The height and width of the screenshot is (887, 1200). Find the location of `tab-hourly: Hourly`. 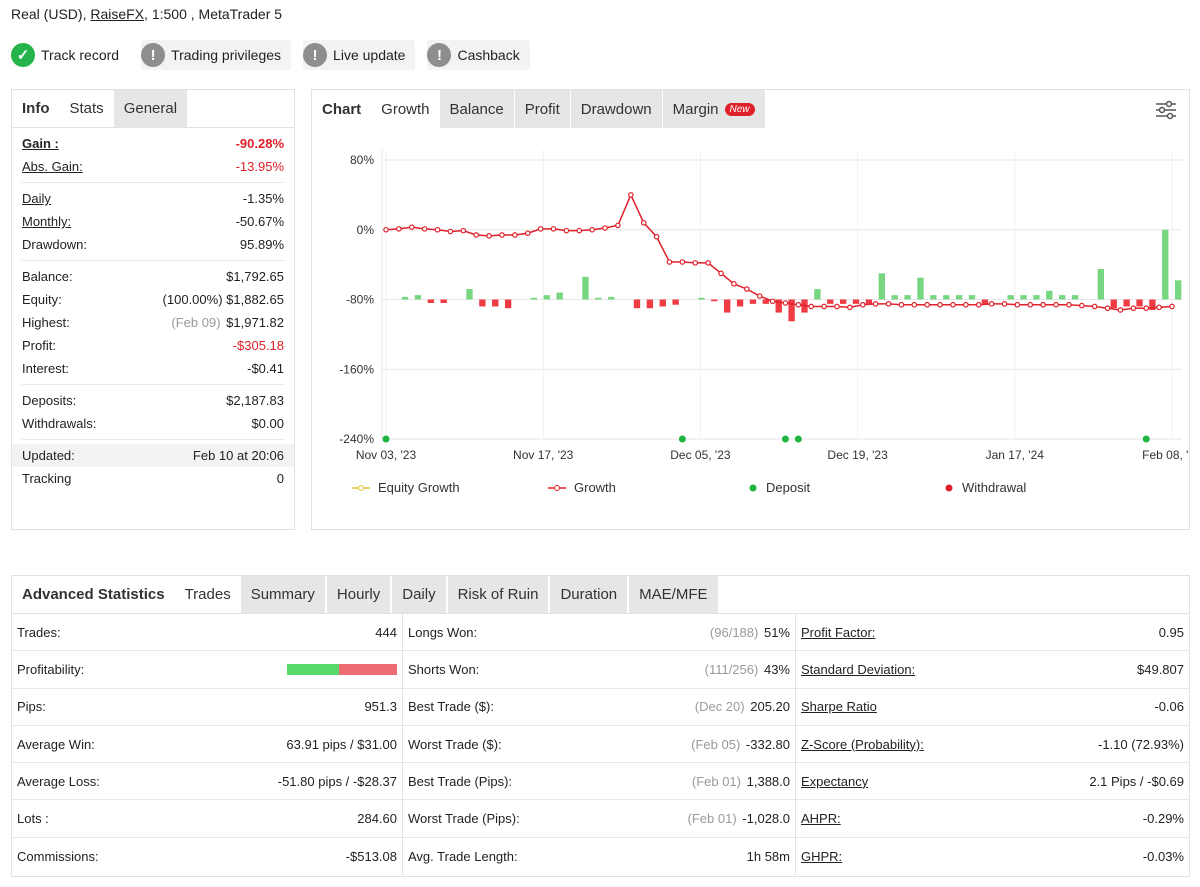

tab-hourly: Hourly is located at coordinates (359, 594).